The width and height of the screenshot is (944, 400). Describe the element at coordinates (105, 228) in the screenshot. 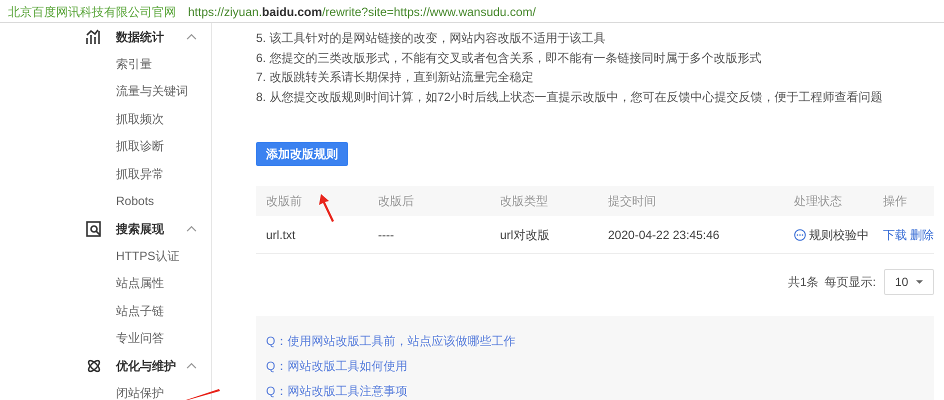

I see `sidebar-group-header: 搜索展现` at that location.